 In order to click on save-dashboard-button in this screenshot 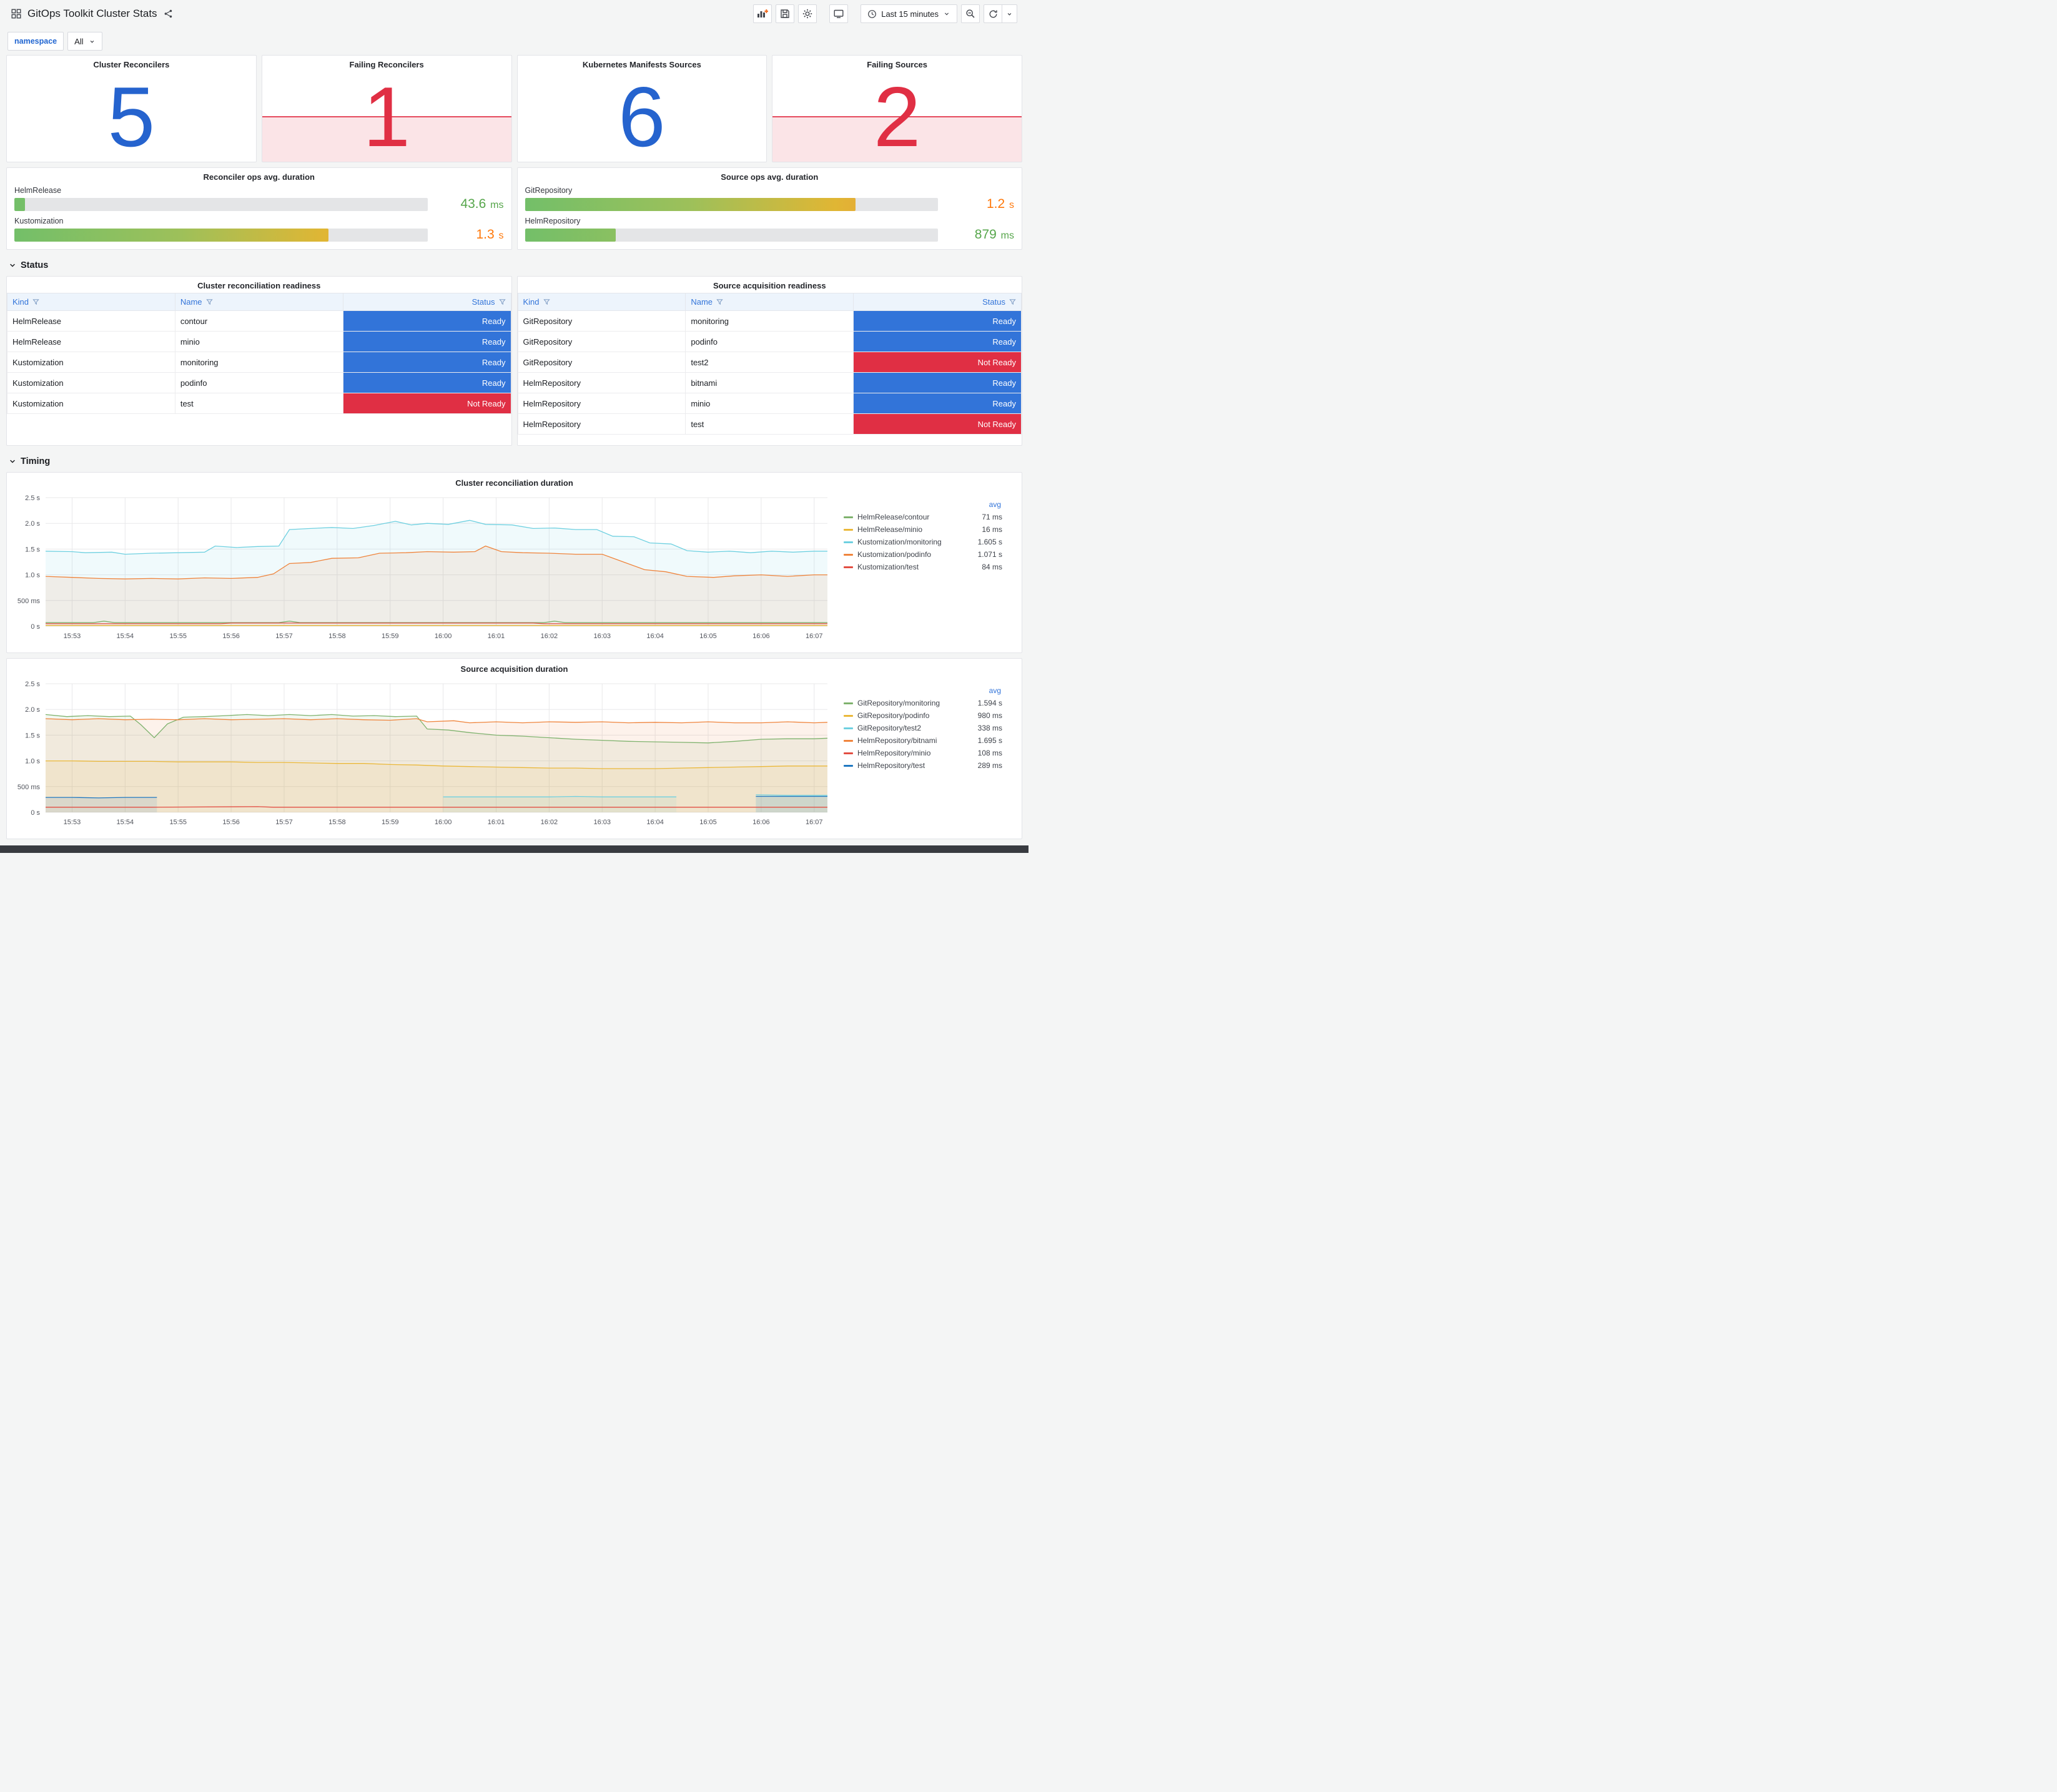, I will do `click(786, 13)`.